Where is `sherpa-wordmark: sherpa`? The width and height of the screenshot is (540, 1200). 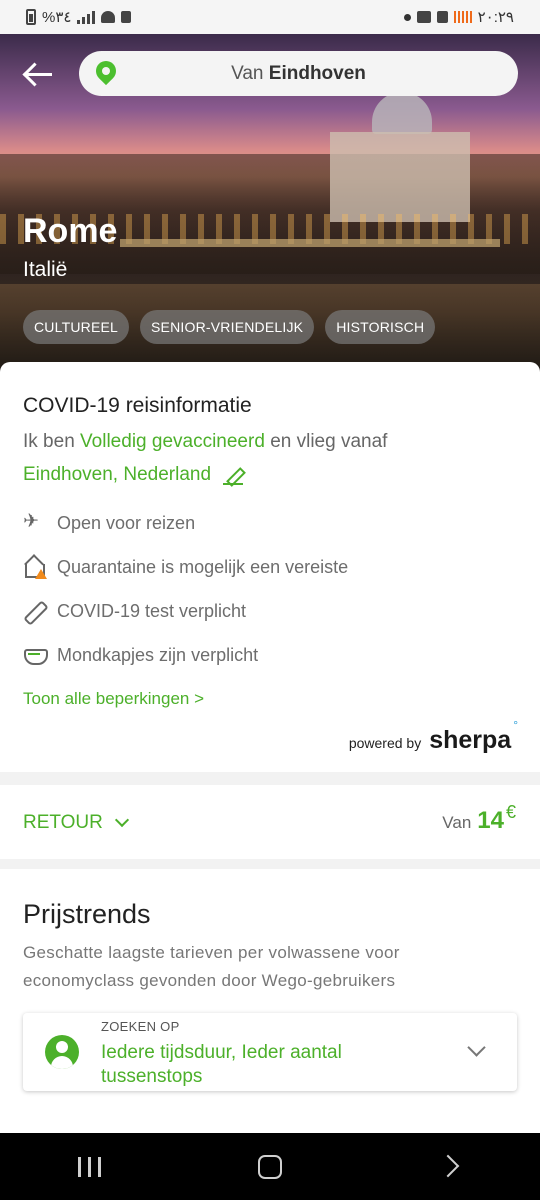 sherpa-wordmark: sherpa is located at coordinates (470, 740).